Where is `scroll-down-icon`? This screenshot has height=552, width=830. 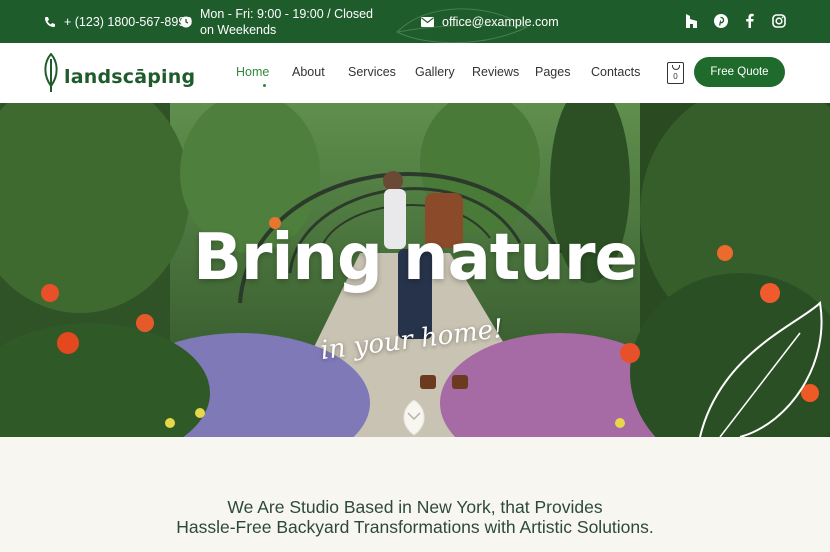 scroll-down-icon is located at coordinates (414, 418).